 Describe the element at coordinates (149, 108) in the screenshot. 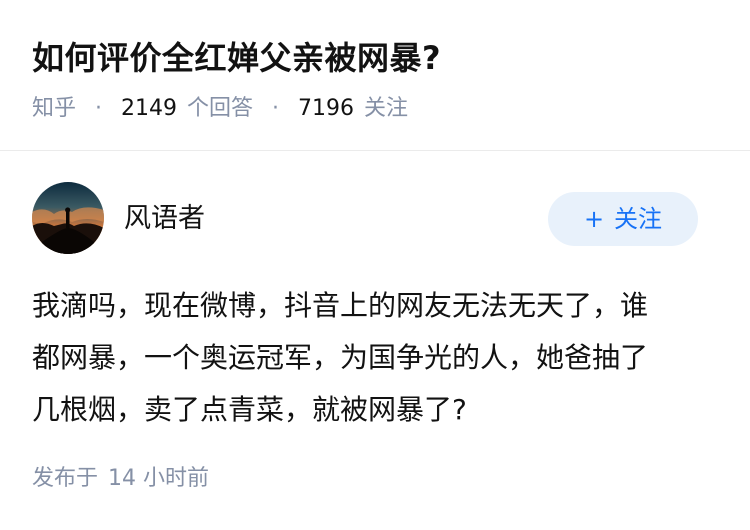

I see `answer-count: 2149` at that location.